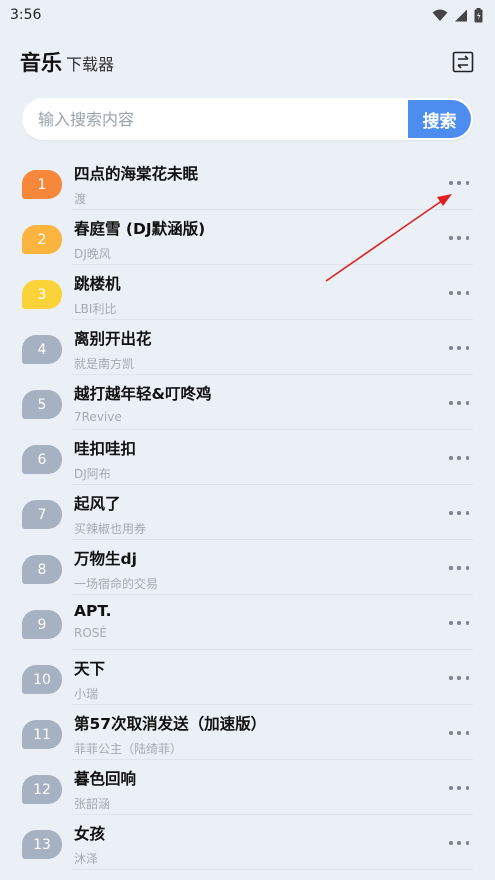 The height and width of the screenshot is (880, 495). Describe the element at coordinates (97, 294) in the screenshot. I see `song-info: 跳楼机 LBI利比` at that location.